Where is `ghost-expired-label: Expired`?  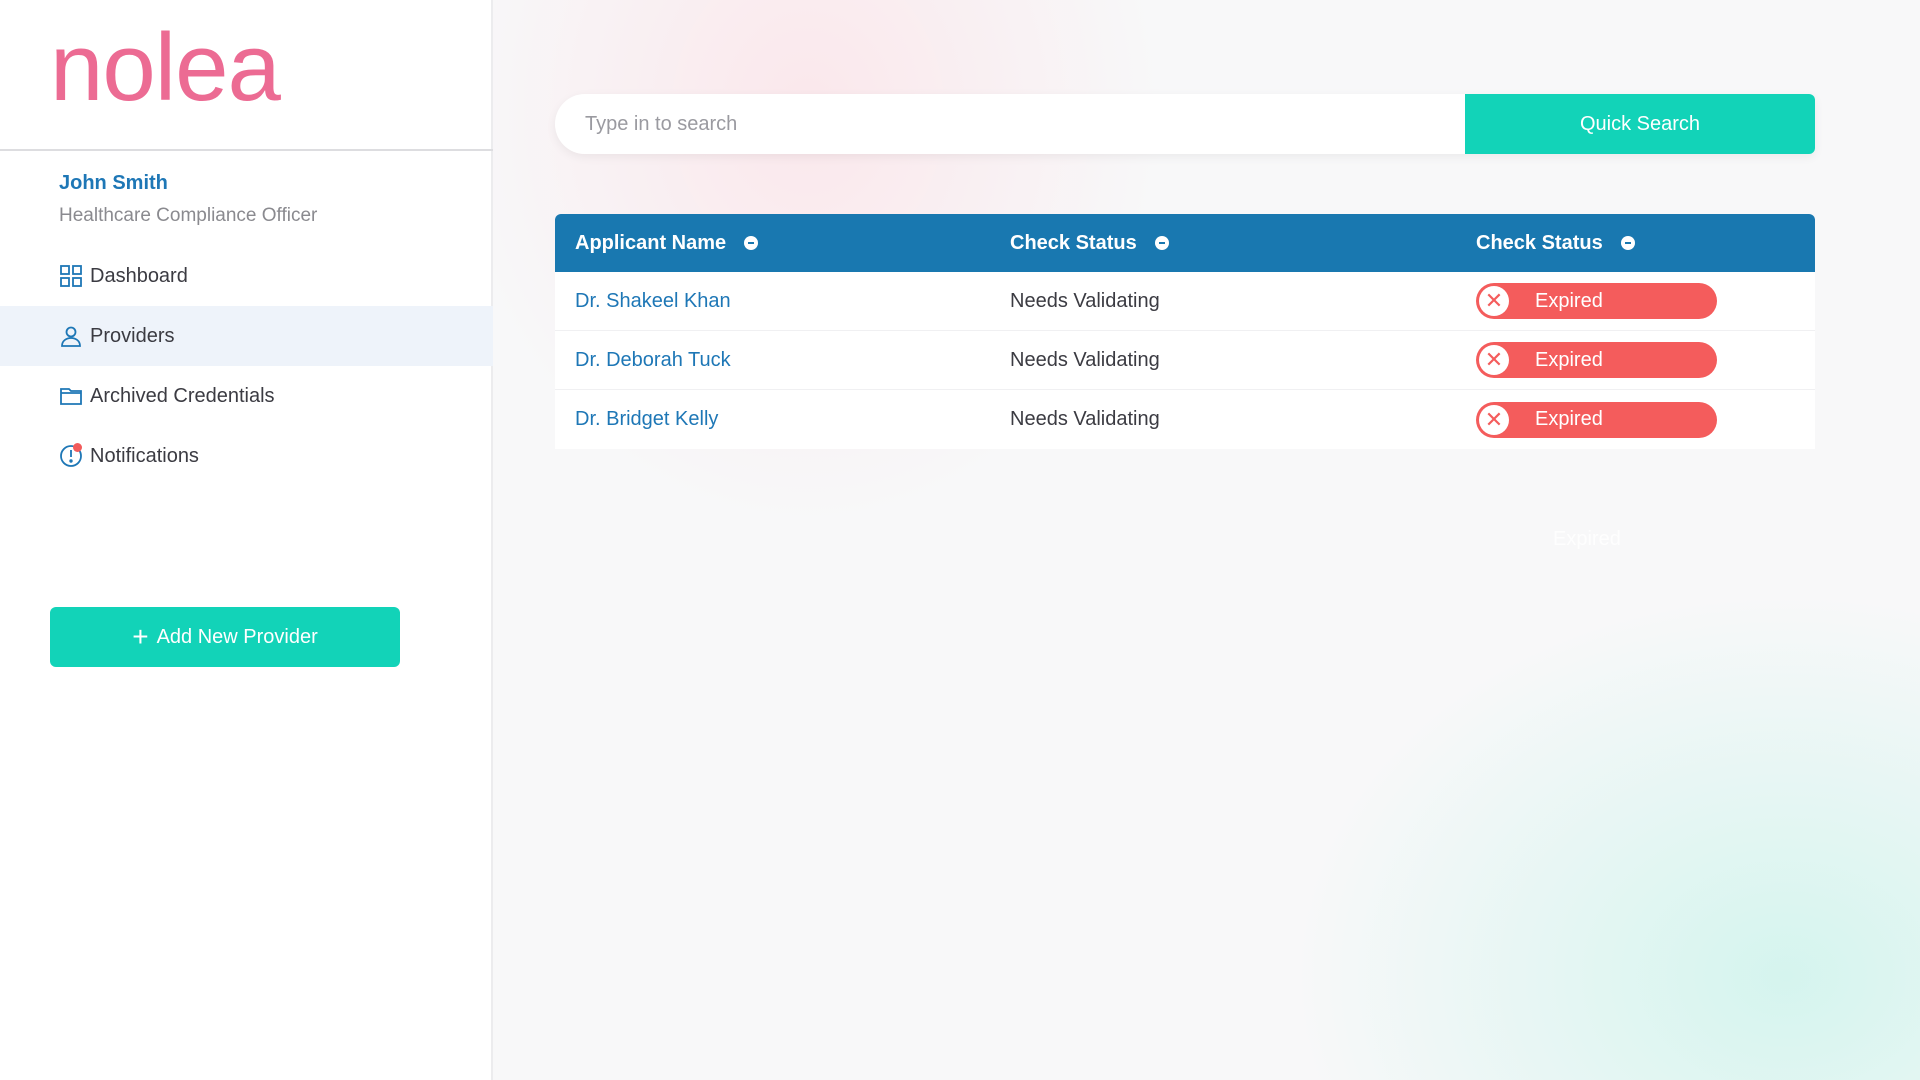
ghost-expired-label: Expired is located at coordinates (1587, 539).